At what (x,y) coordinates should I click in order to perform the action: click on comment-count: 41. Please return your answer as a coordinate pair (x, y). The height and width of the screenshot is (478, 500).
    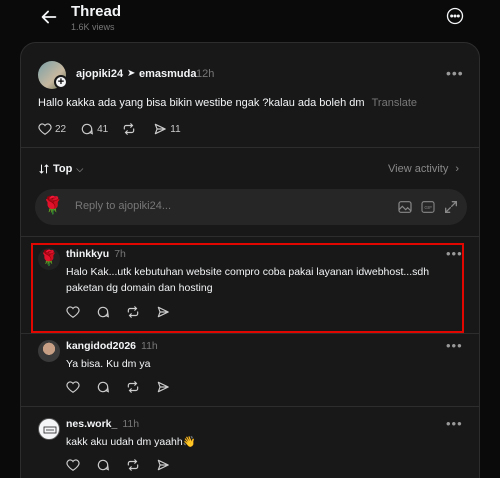
    Looking at the image, I should click on (103, 129).